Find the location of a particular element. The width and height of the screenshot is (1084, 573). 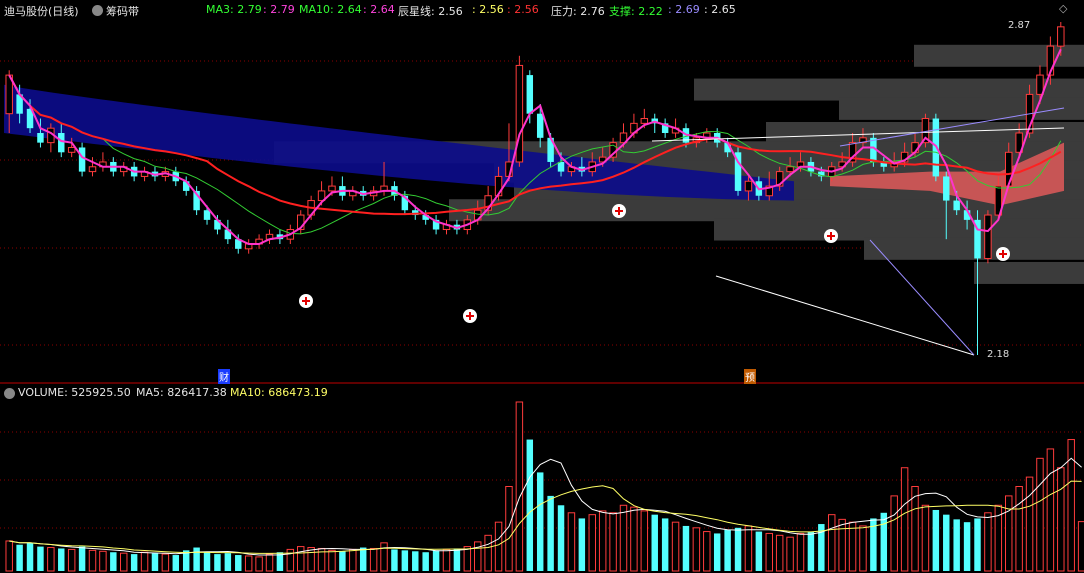

pressure-label: 压力: 2.76 is located at coordinates (578, 11).